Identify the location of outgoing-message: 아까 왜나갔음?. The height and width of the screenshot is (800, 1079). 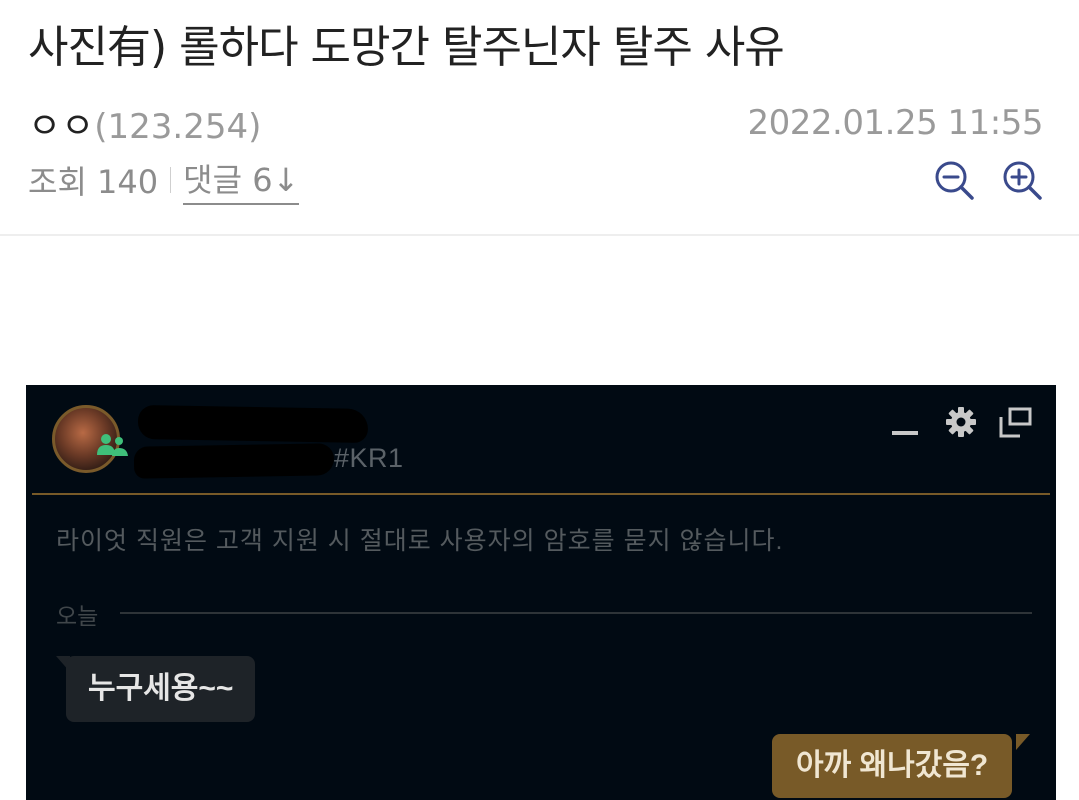
(892, 766).